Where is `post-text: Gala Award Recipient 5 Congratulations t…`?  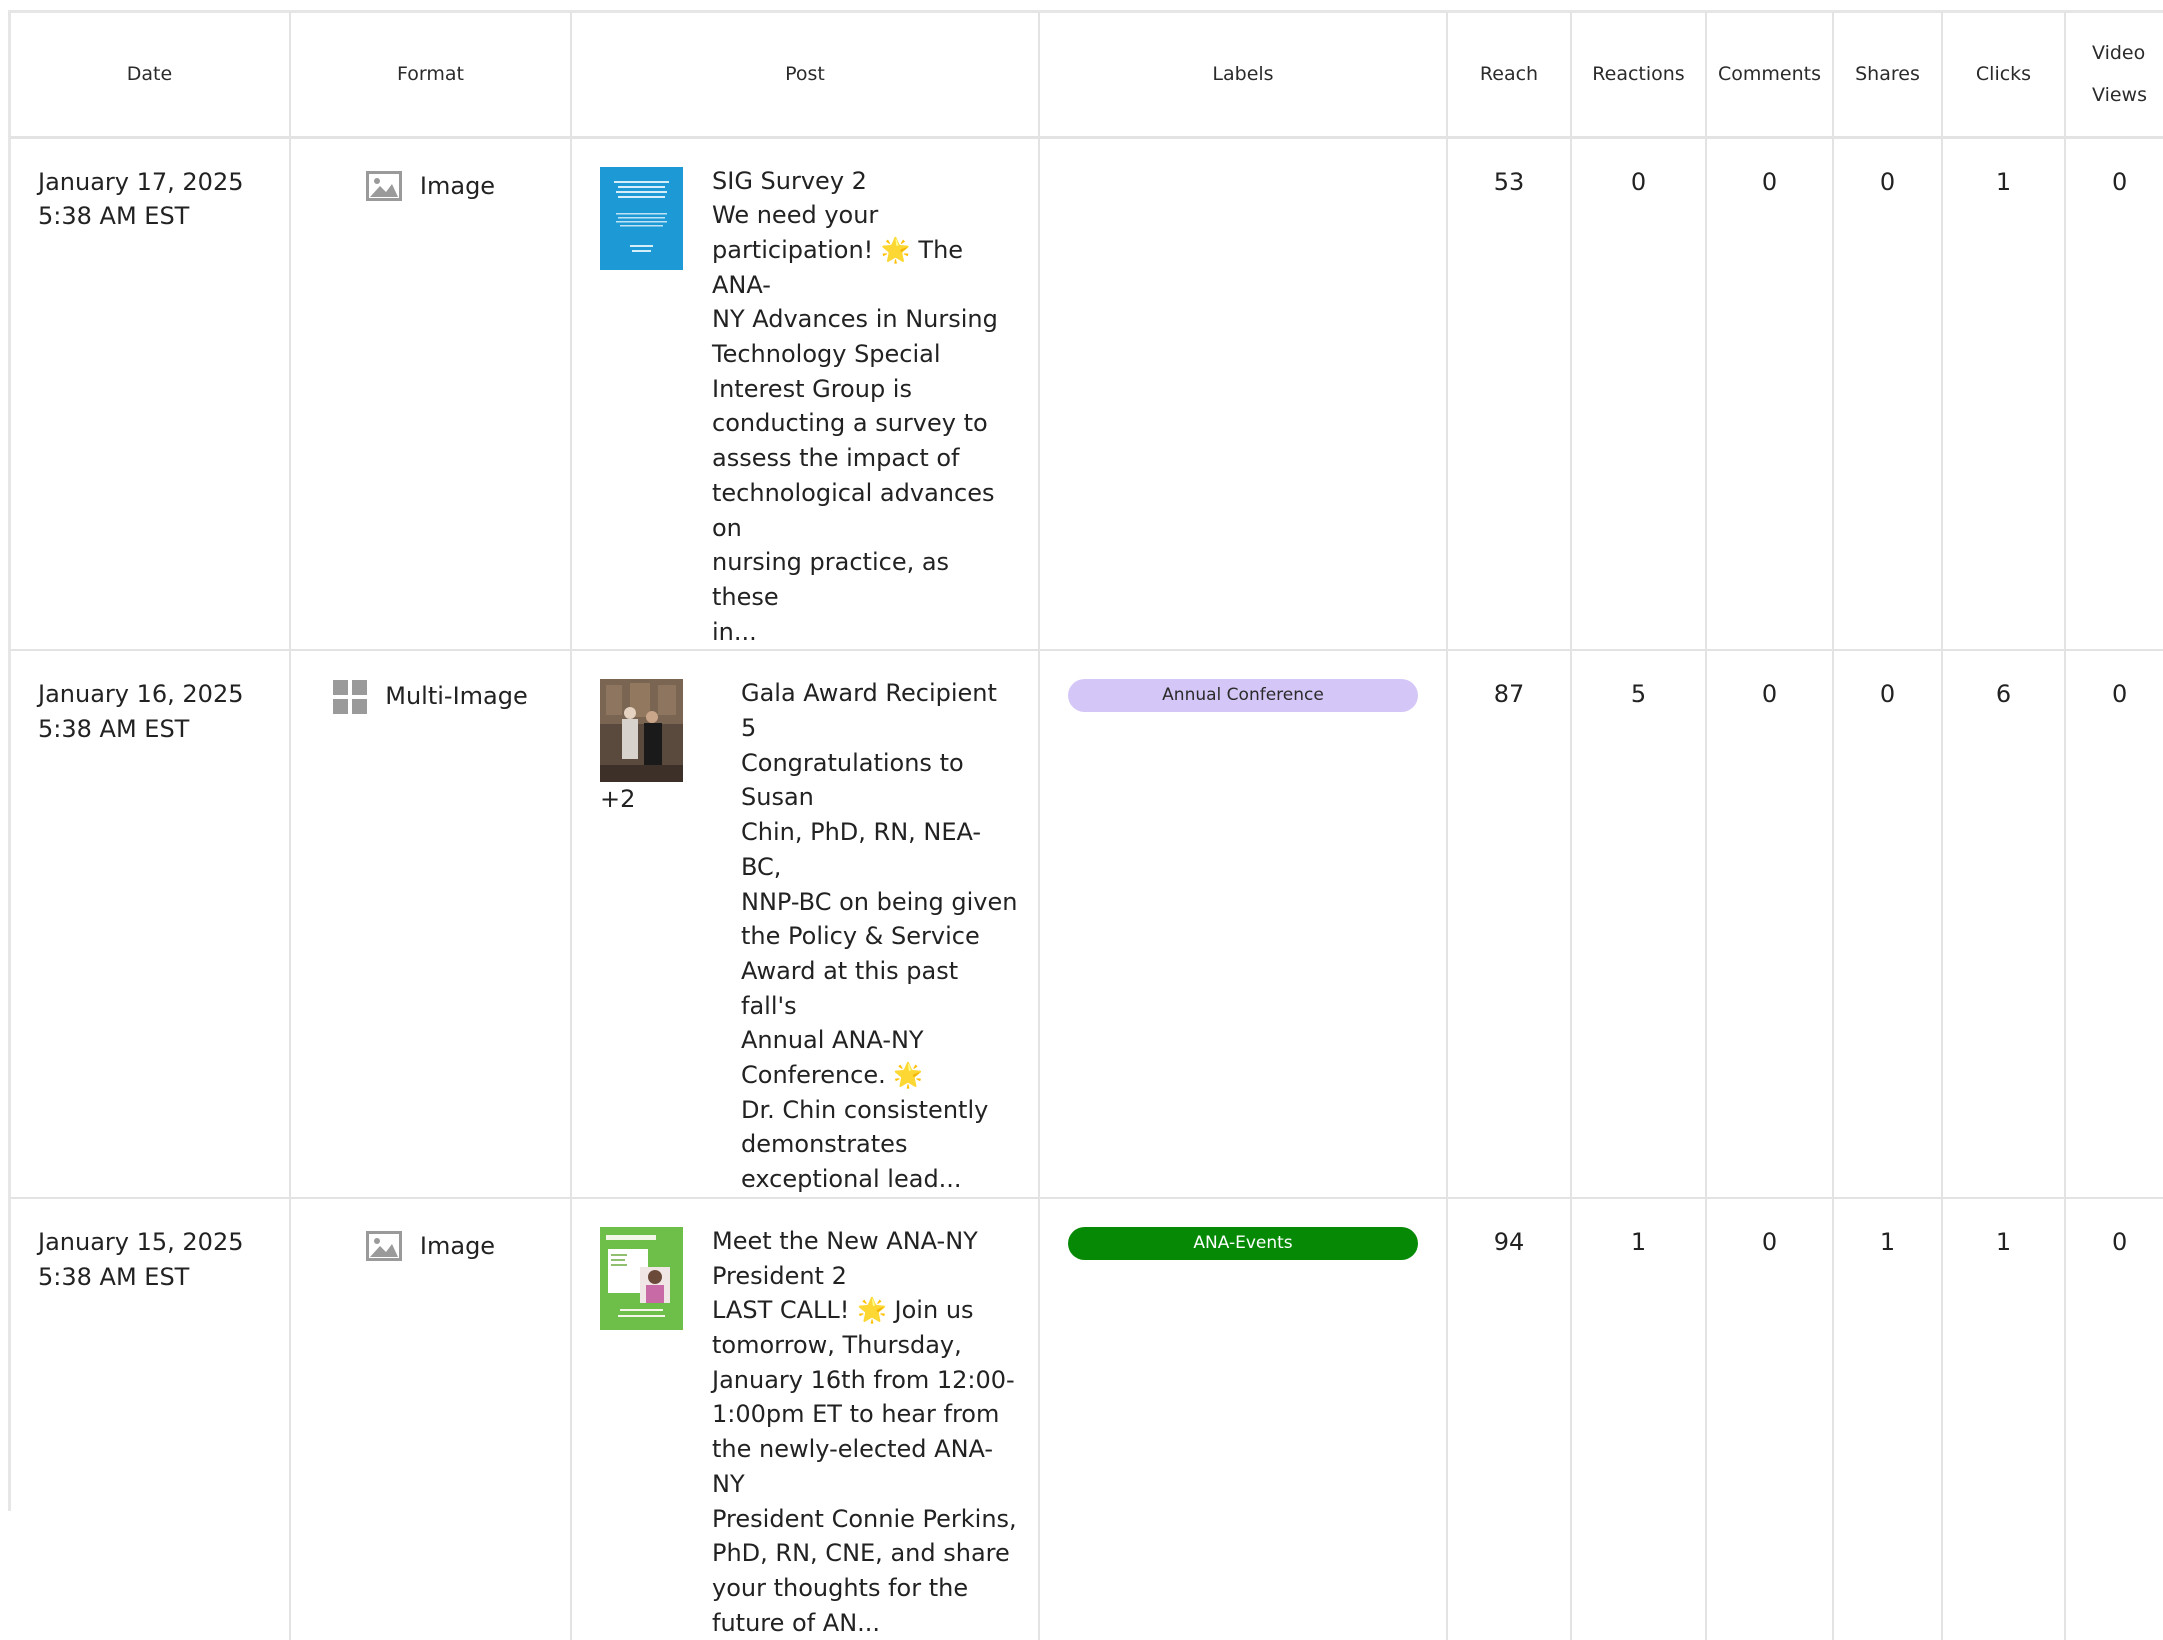 post-text: Gala Award Recipient 5 Congratulations t… is located at coordinates (879, 936).